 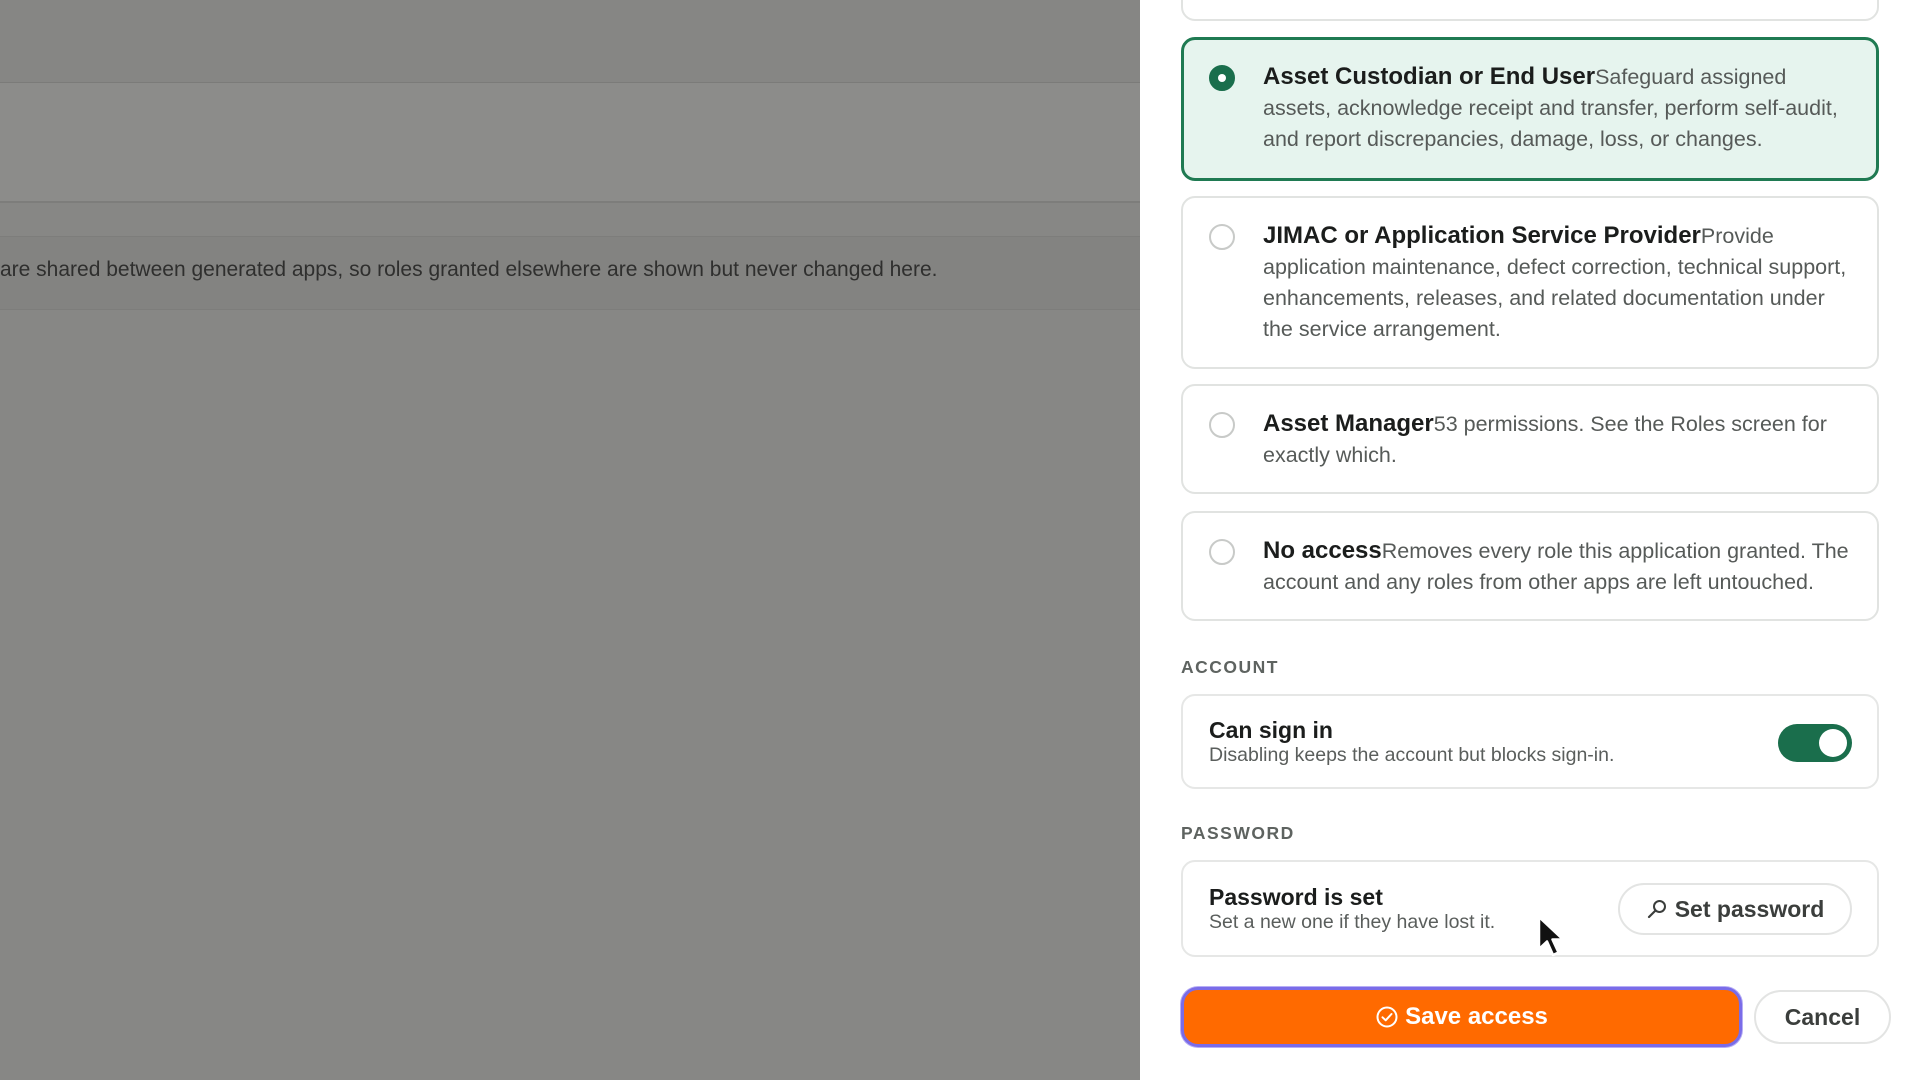 What do you see at coordinates (1296, 897) in the screenshot?
I see `password-title: Password is set` at bounding box center [1296, 897].